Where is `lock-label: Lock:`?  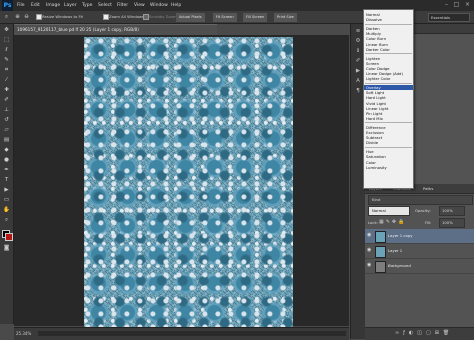 lock-label: Lock: is located at coordinates (373, 222).